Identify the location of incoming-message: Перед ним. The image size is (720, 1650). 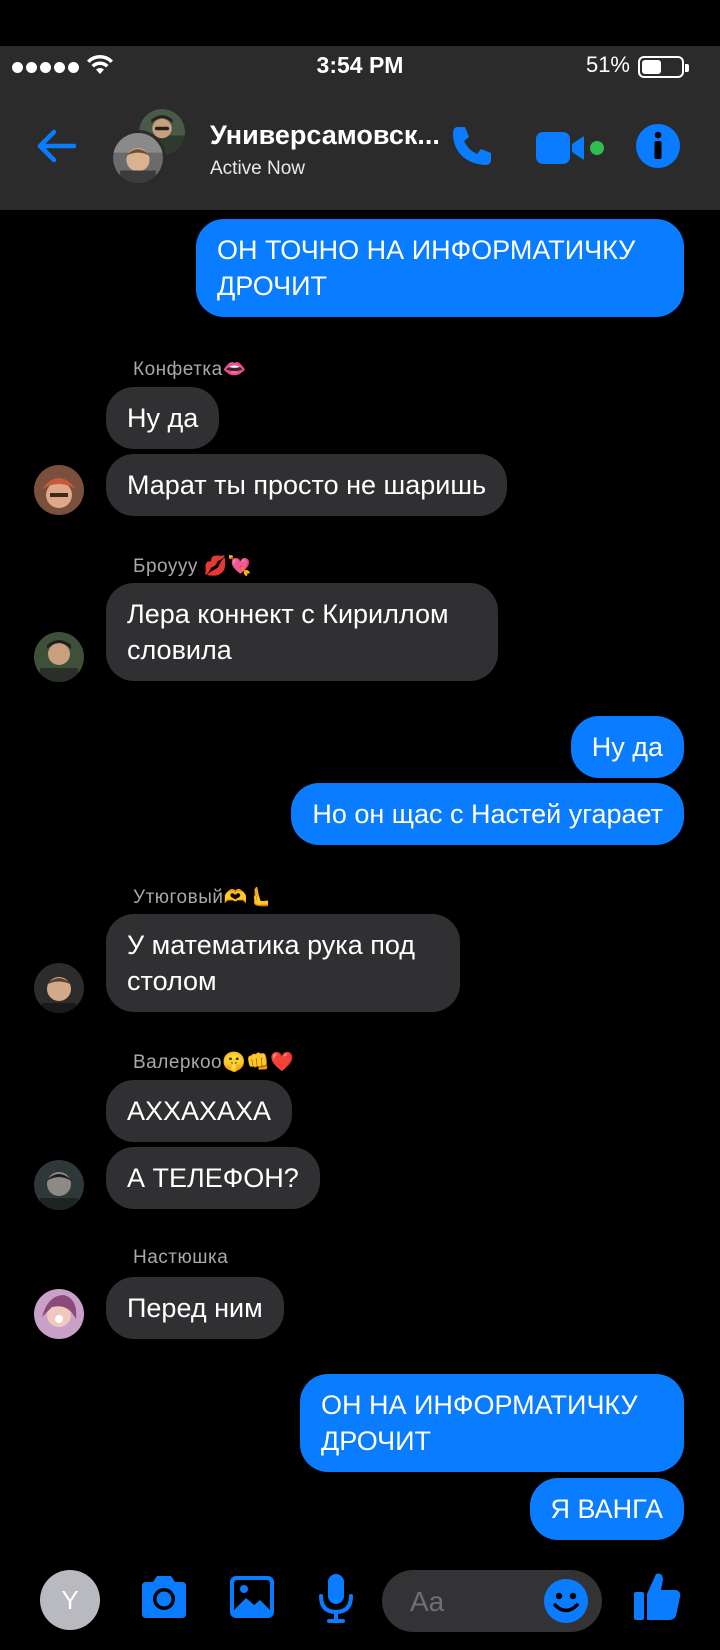
(195, 1308).